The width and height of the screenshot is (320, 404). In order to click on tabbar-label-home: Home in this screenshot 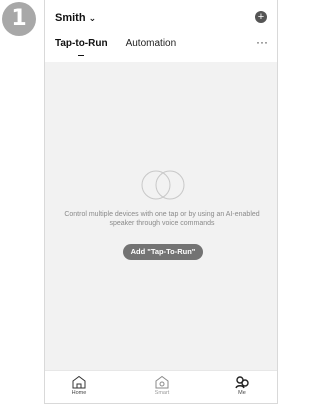, I will do `click(79, 393)`.